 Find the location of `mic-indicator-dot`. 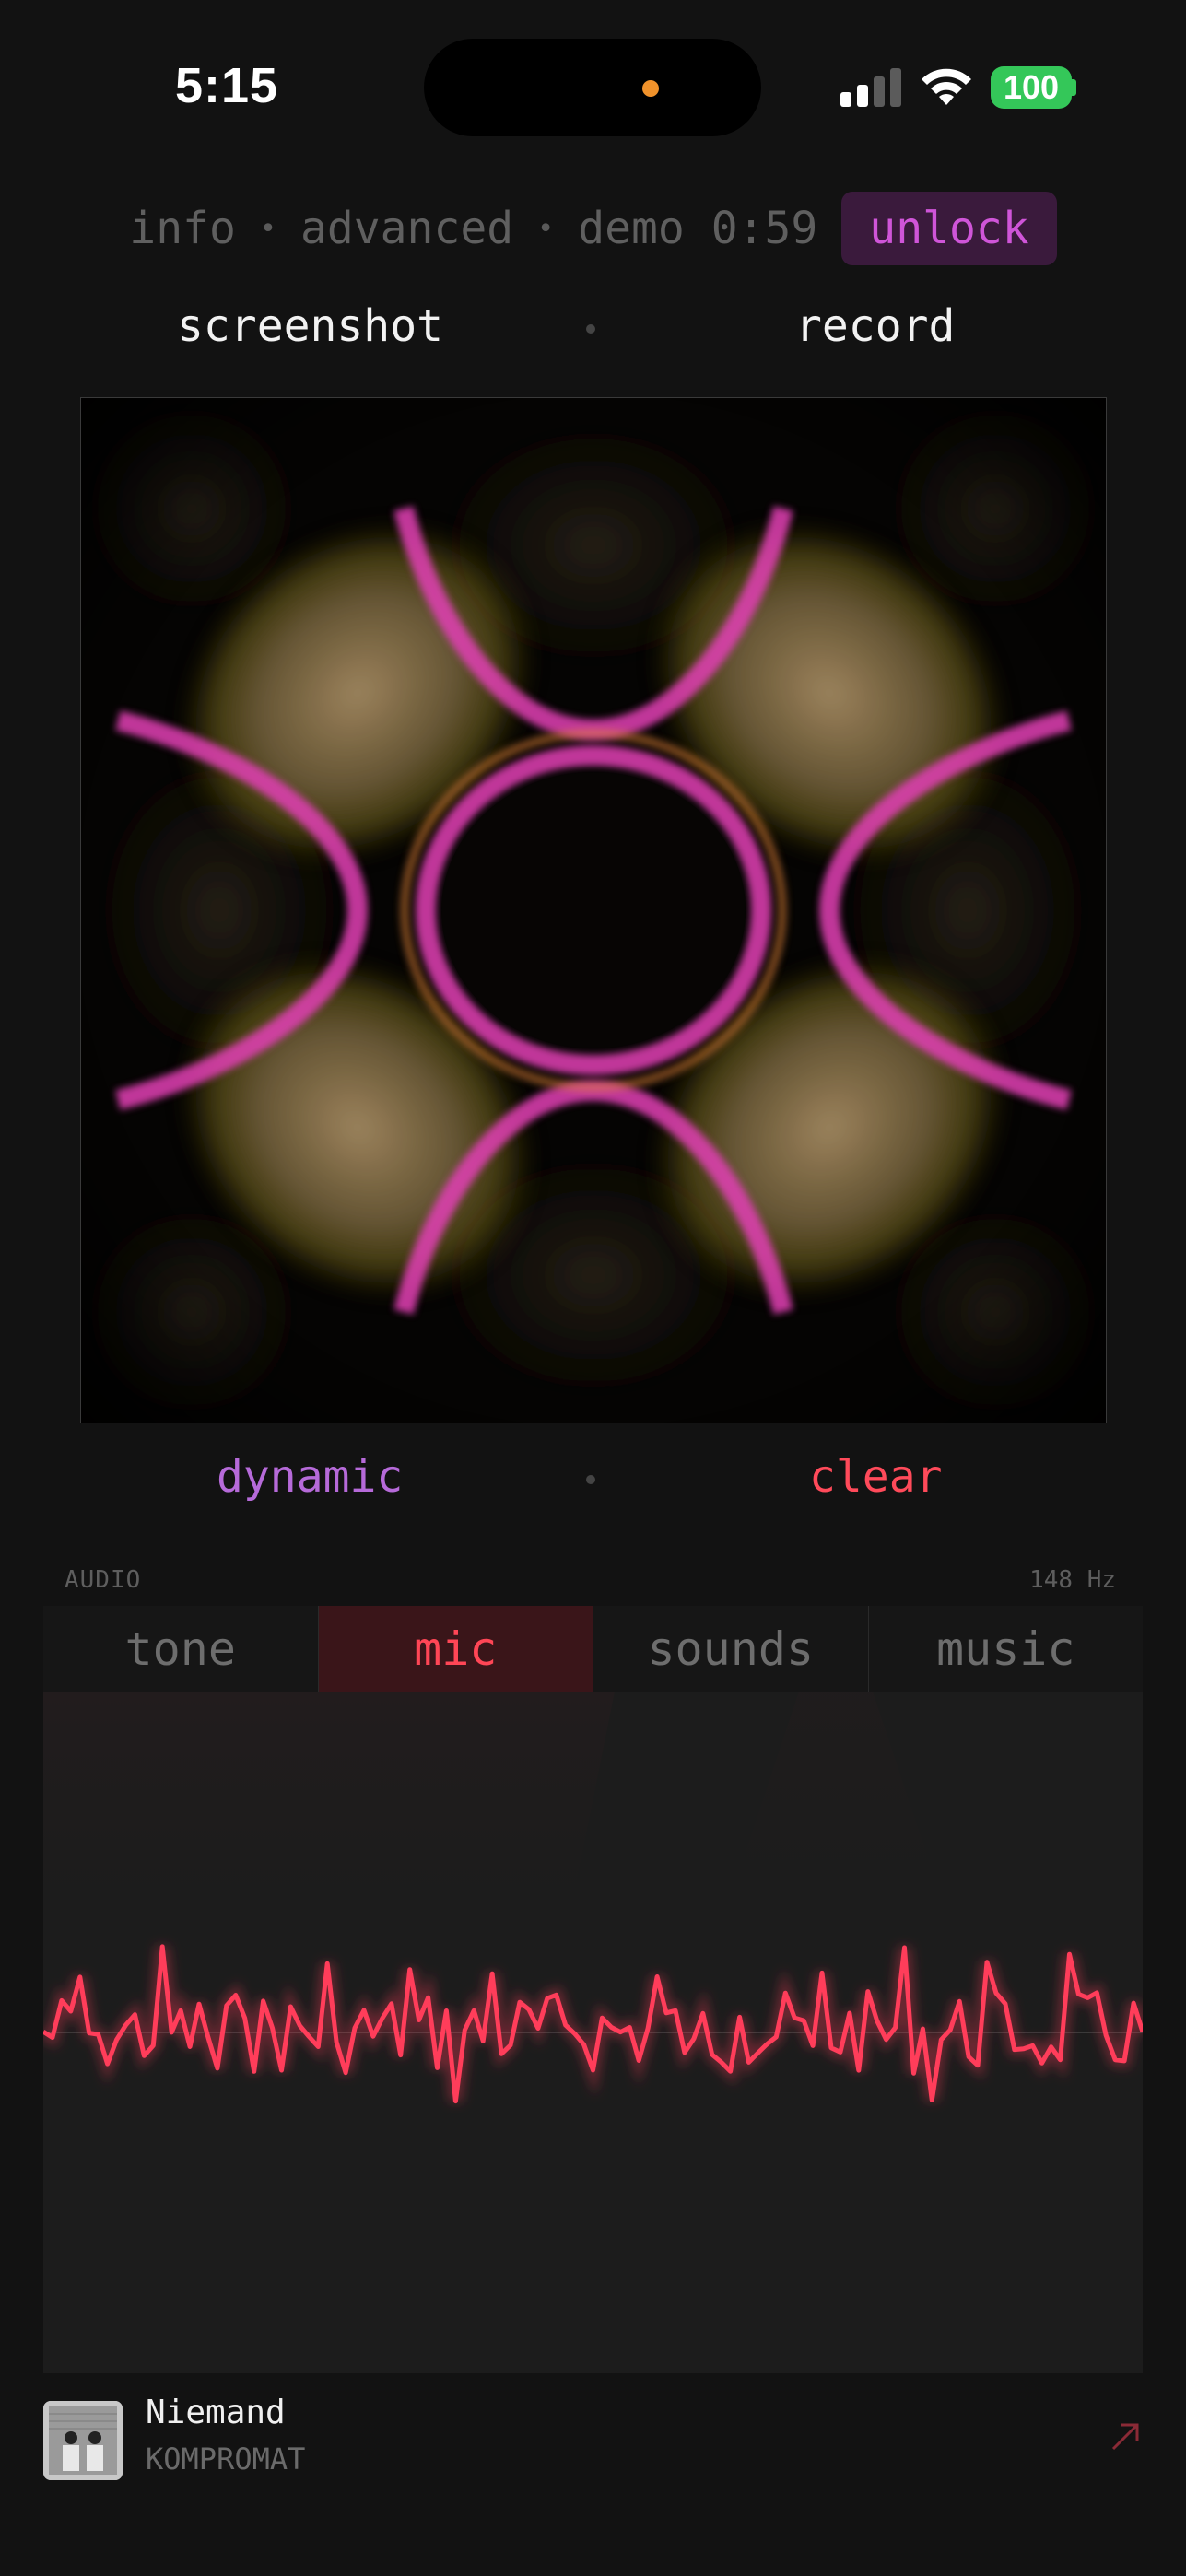

mic-indicator-dot is located at coordinates (650, 88).